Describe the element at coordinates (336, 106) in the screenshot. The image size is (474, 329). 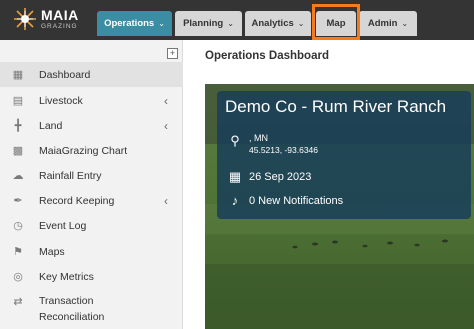
I see `ranch-name: Demo Co - Rum River Ranch` at that location.